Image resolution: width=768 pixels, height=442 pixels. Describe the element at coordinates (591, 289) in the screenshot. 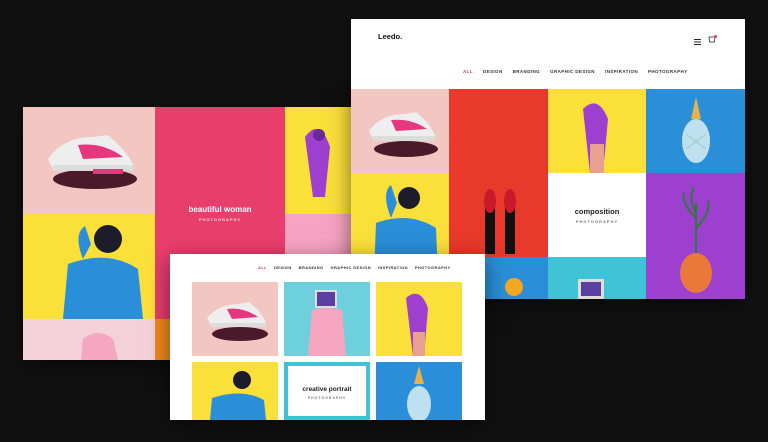

I see `tablet-image` at that location.